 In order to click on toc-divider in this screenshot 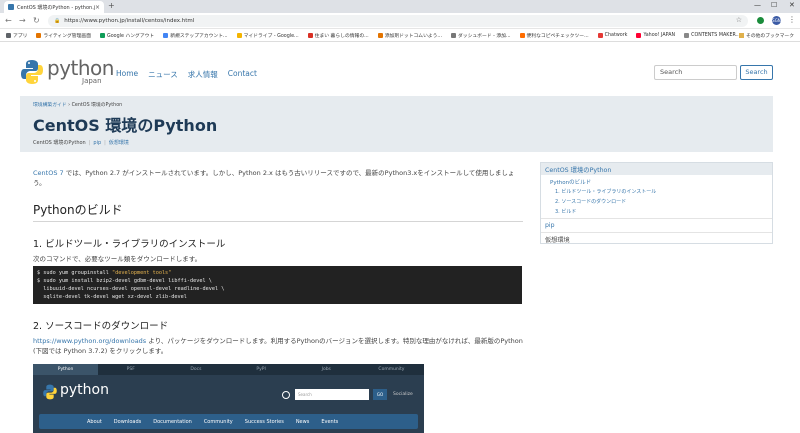, I will do `click(656, 232)`.